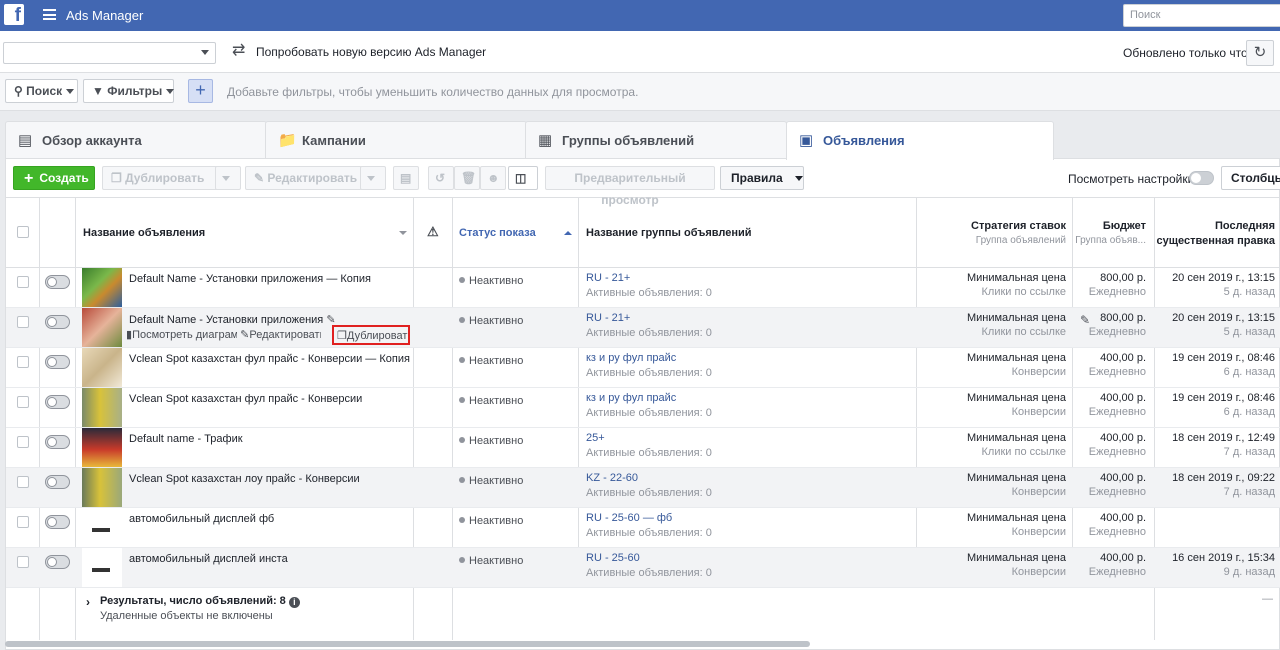  I want to click on ad-name: Default Name - Установки приложения ✎, so click(232, 319).